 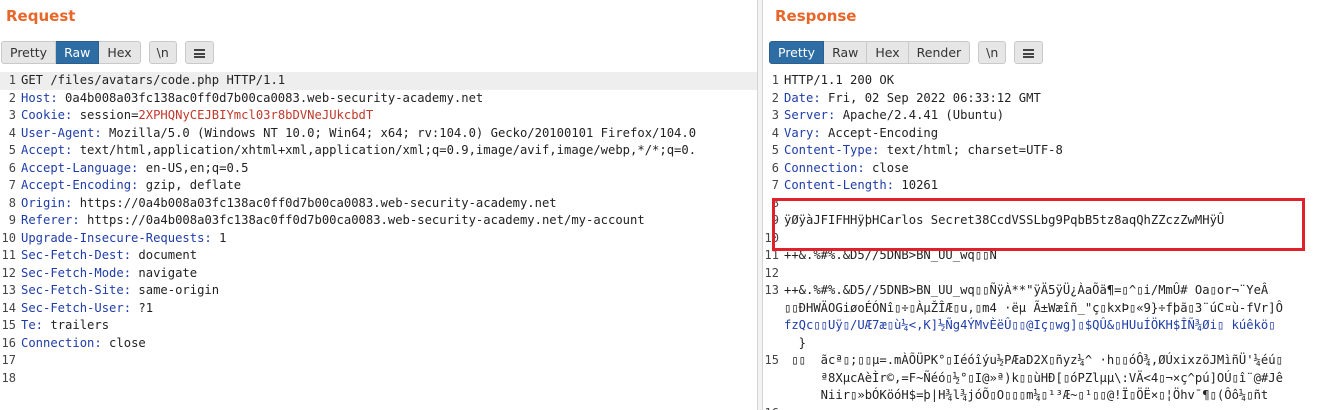 I want to click on header-name: User-Agent:, so click(x=61, y=132).